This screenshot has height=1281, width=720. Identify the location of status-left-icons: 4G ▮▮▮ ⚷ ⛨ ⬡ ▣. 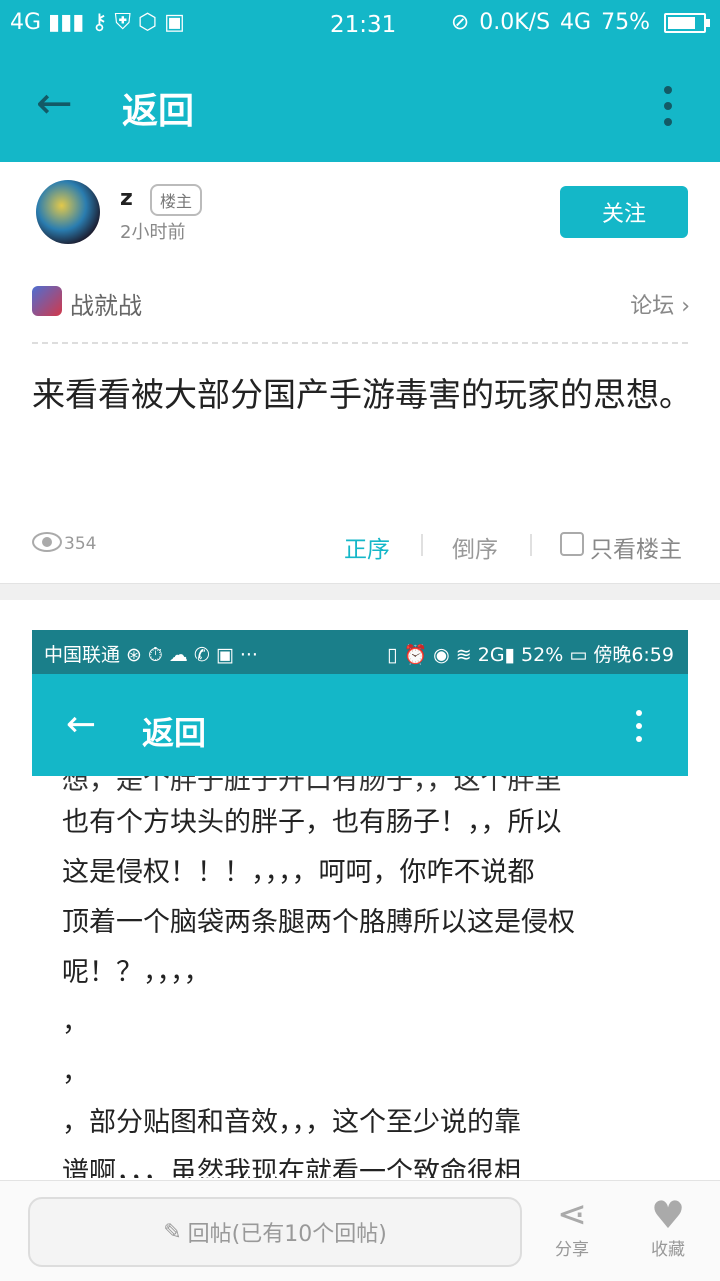
(97, 22).